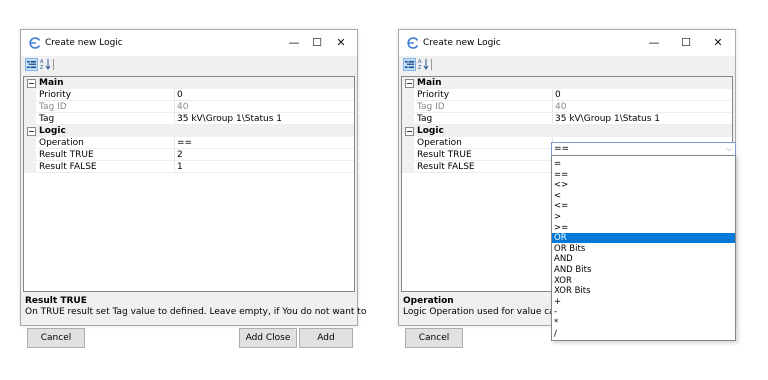  Describe the element at coordinates (643, 259) in the screenshot. I see `dropdown-option: AND` at that location.